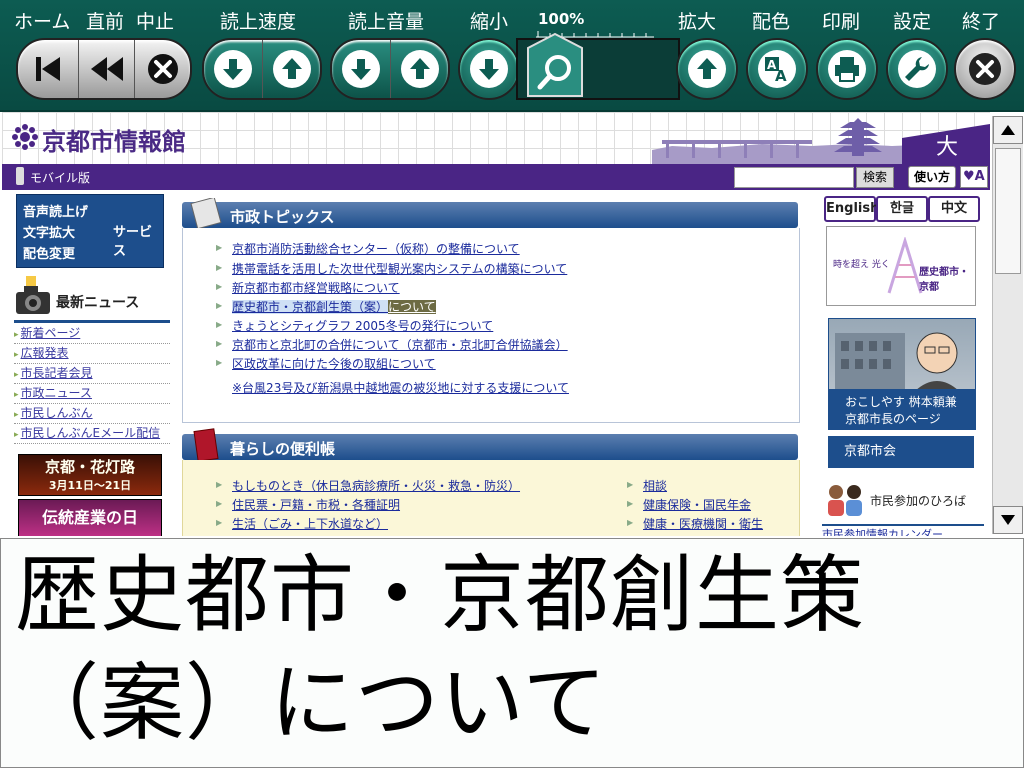 This screenshot has height=768, width=1024. Describe the element at coordinates (841, 22) in the screenshot. I see `print-label: 印刷` at that location.